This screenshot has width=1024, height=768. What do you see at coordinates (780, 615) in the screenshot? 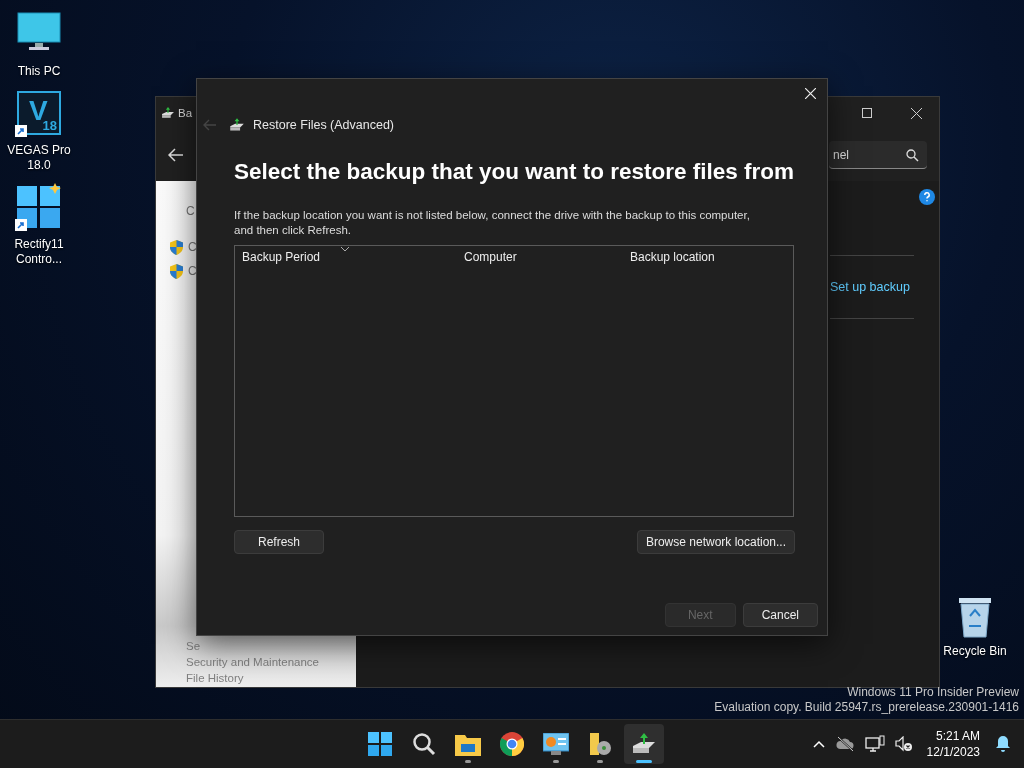
I see `cancel-button: Cancel` at bounding box center [780, 615].